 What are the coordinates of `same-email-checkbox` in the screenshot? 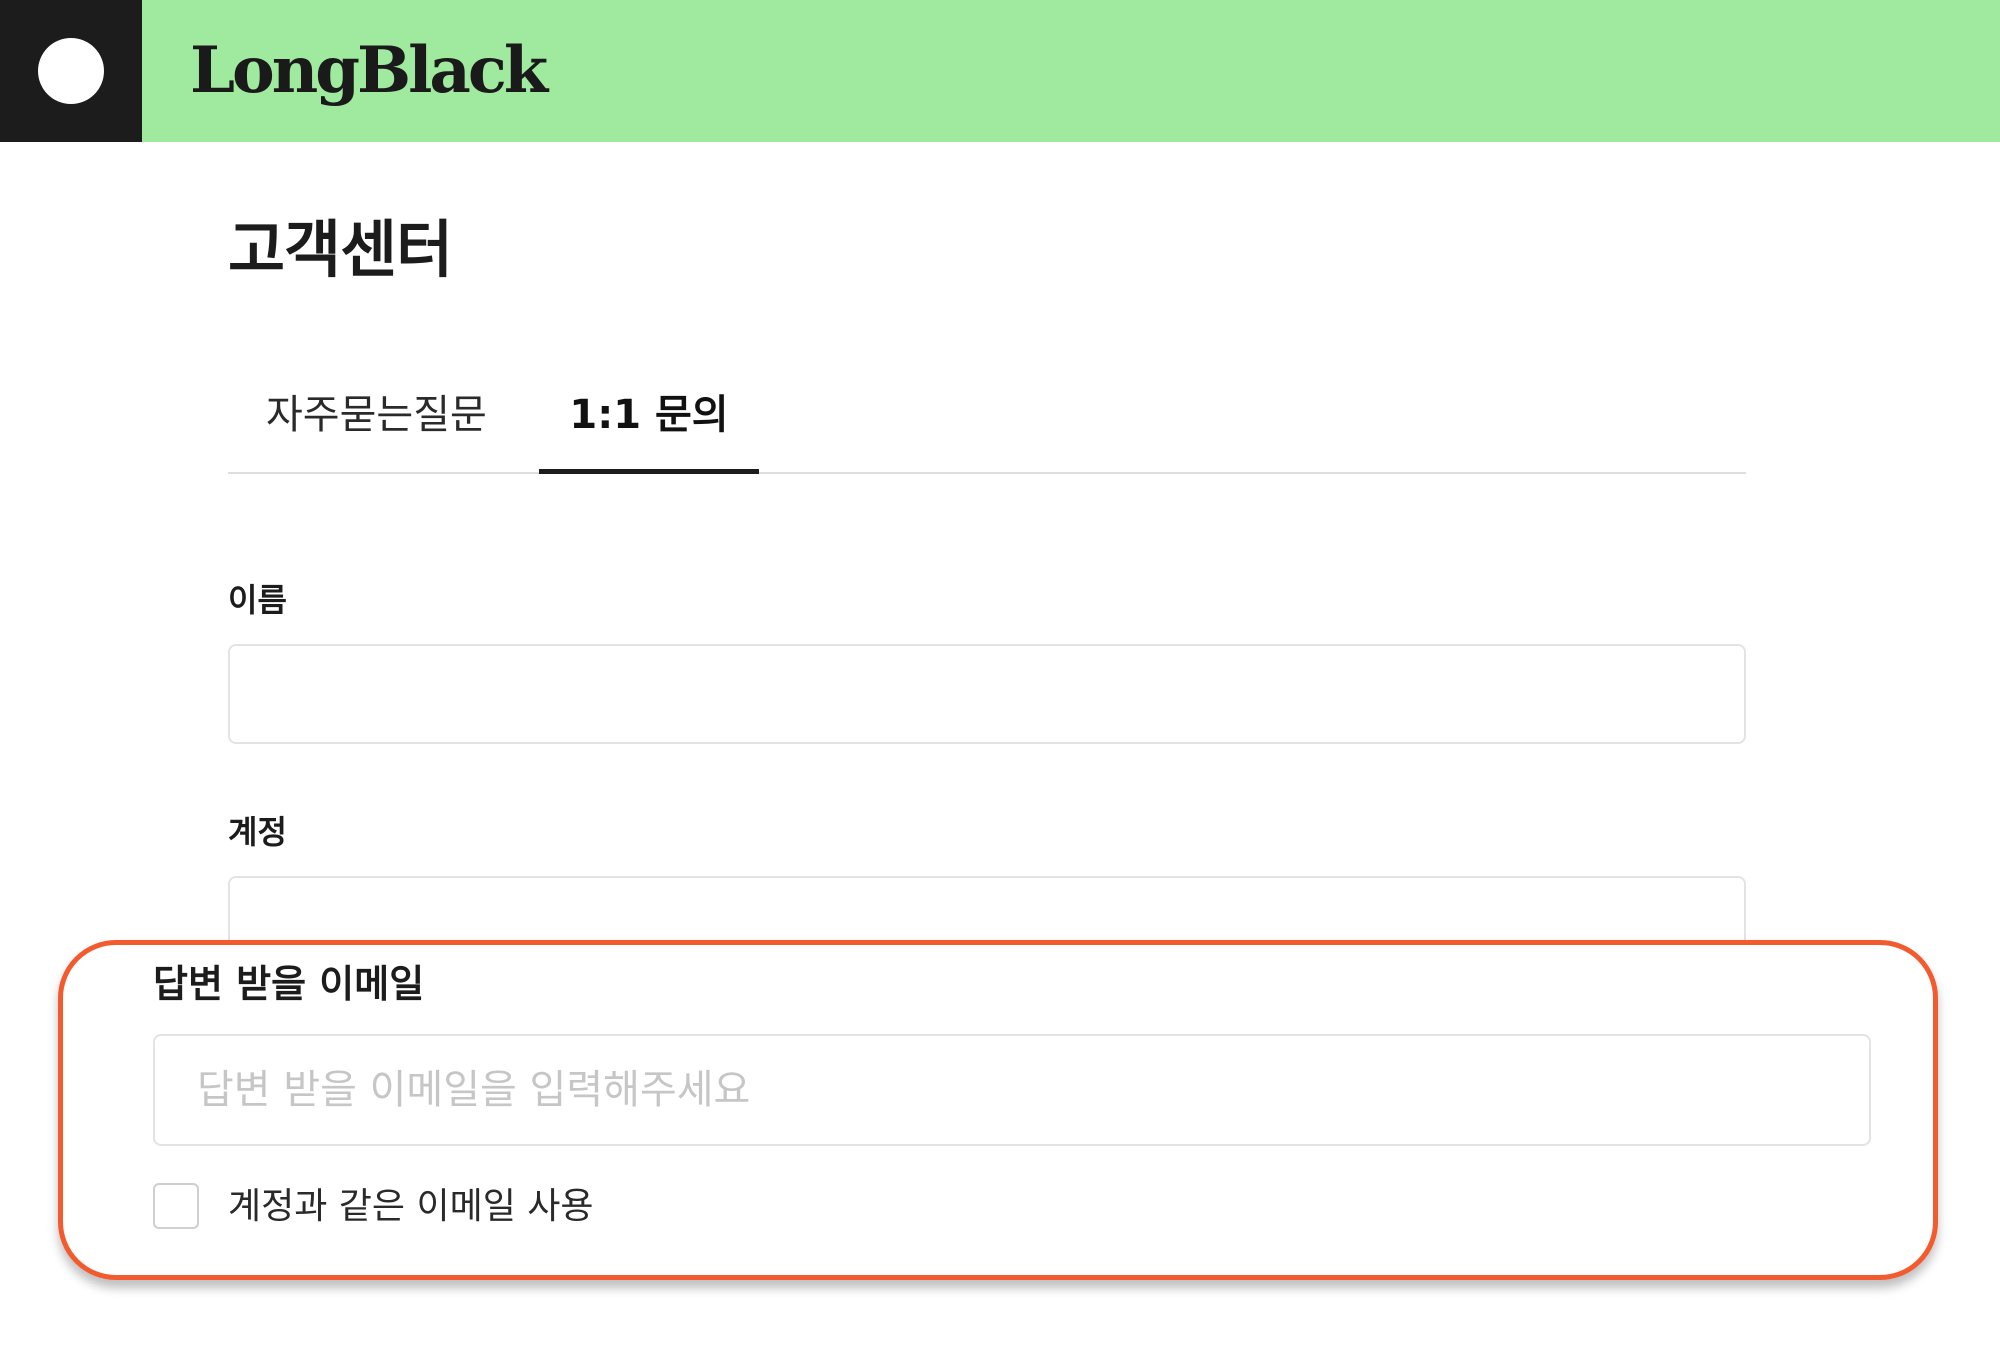 It's located at (176, 1206).